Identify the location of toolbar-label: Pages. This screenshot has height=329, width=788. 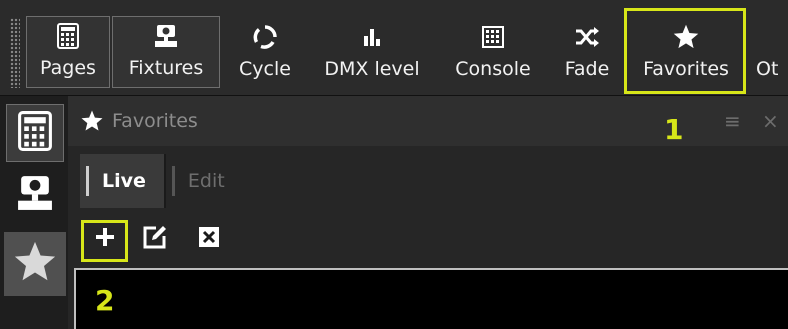
(68, 68).